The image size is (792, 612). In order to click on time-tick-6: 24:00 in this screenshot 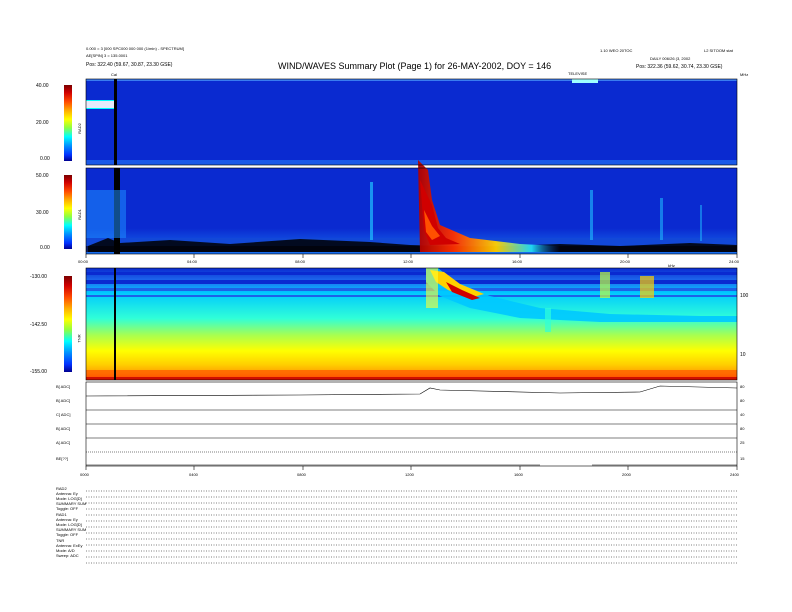, I will do `click(734, 261)`.